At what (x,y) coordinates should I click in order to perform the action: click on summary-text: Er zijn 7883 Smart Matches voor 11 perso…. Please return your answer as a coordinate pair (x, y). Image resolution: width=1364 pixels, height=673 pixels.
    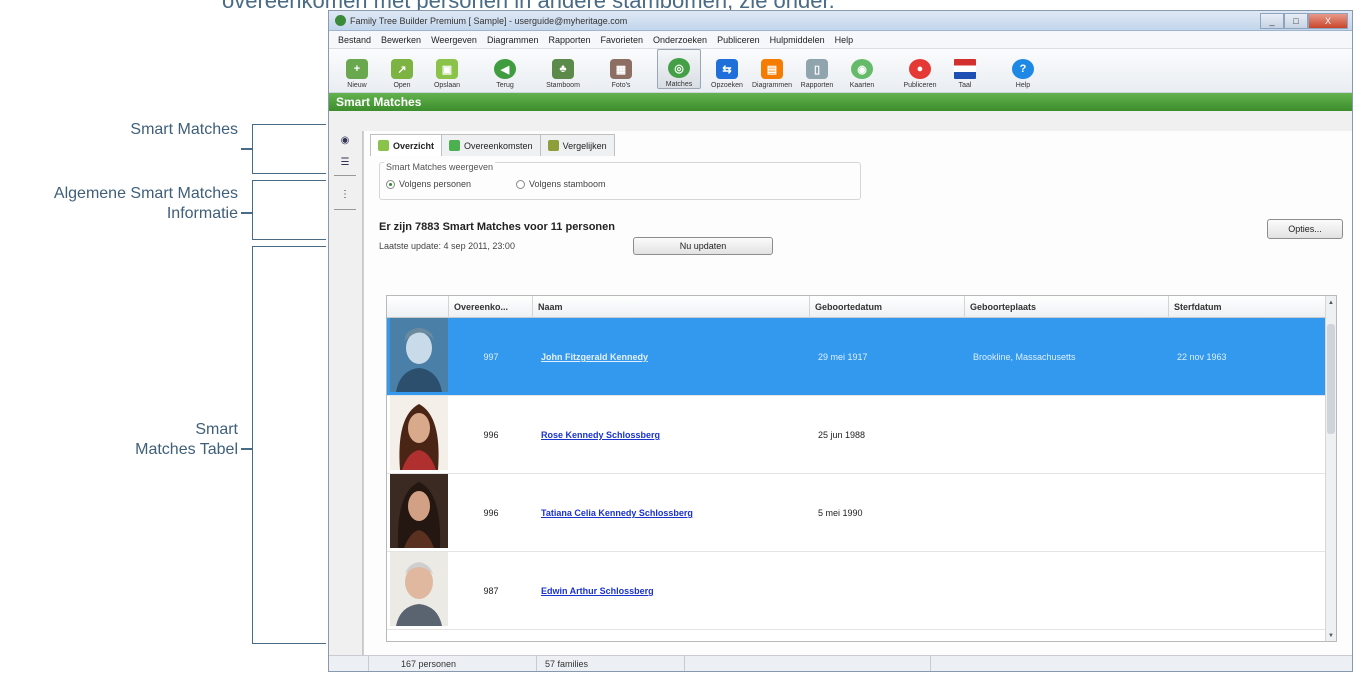
    Looking at the image, I should click on (497, 227).